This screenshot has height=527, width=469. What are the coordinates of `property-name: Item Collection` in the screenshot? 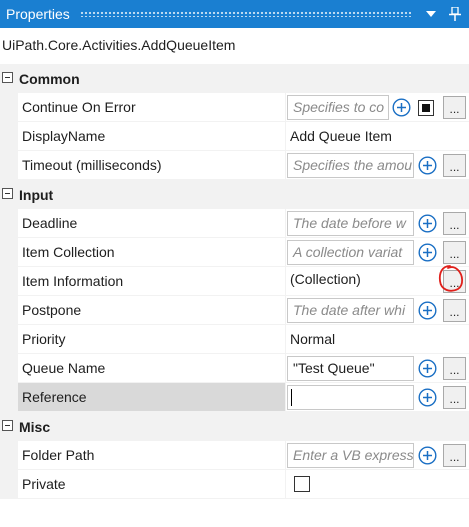 It's located at (151, 252).